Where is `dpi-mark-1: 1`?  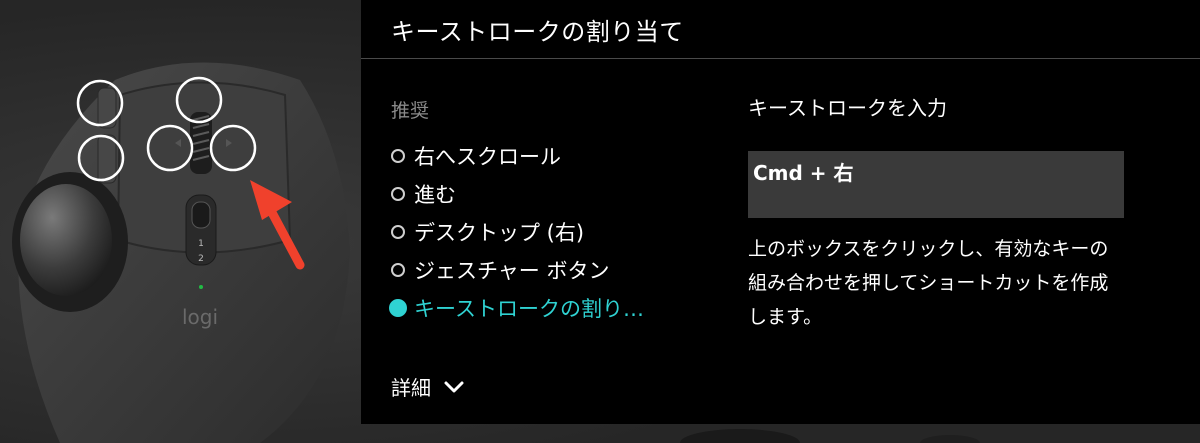 dpi-mark-1: 1 is located at coordinates (201, 244).